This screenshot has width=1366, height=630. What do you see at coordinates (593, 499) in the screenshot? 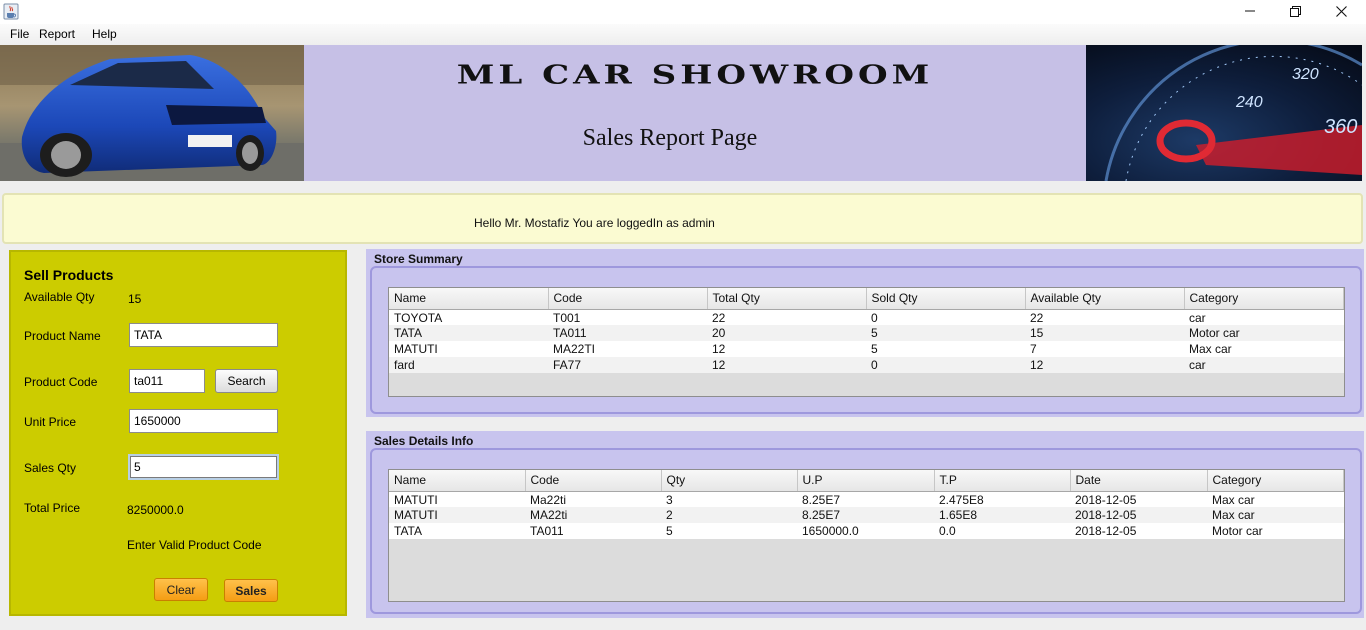
I see `details-table-cell: Ma22ti` at bounding box center [593, 499].